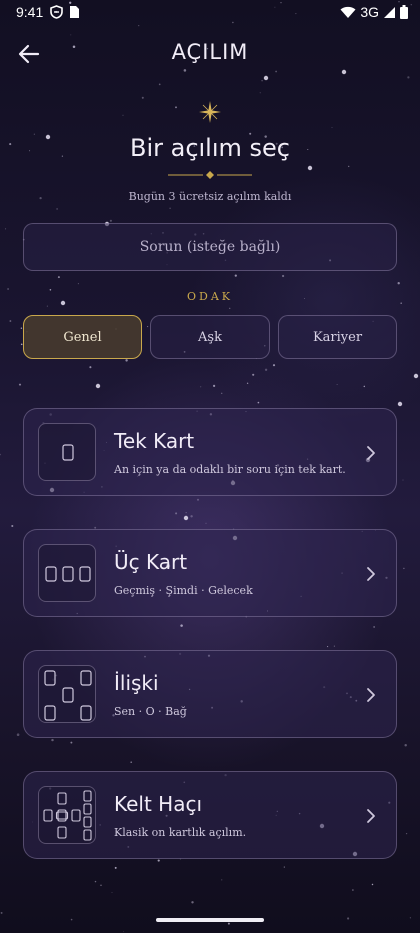 The image size is (420, 933). I want to click on spread-description: Sen · O · Bağ, so click(150, 711).